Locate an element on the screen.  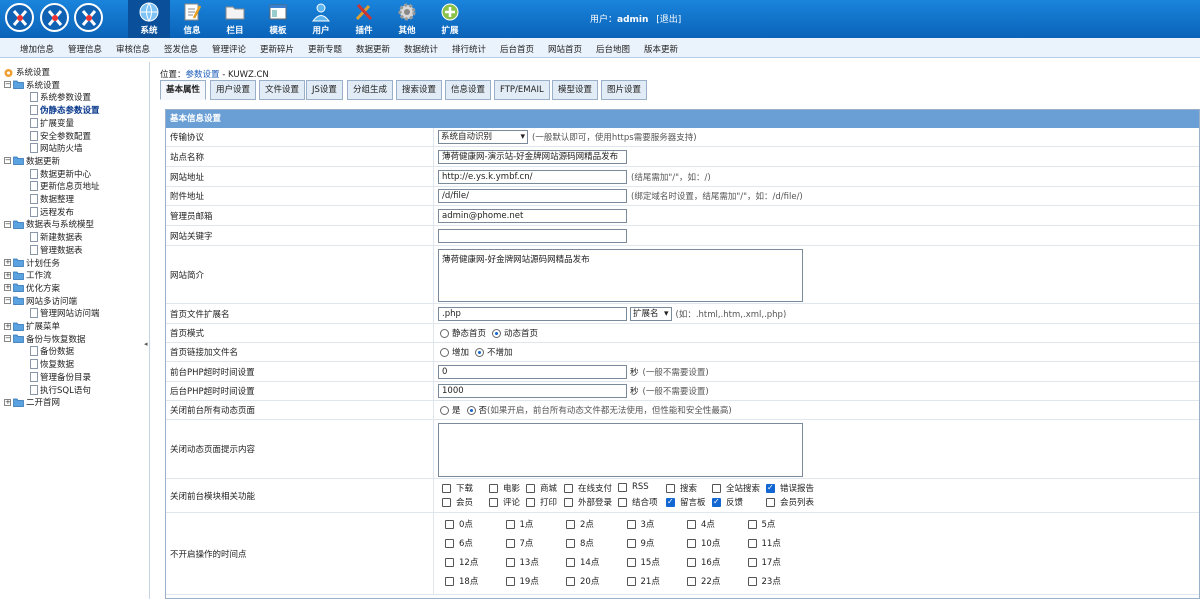
module-system: 系统 is located at coordinates (149, 19).